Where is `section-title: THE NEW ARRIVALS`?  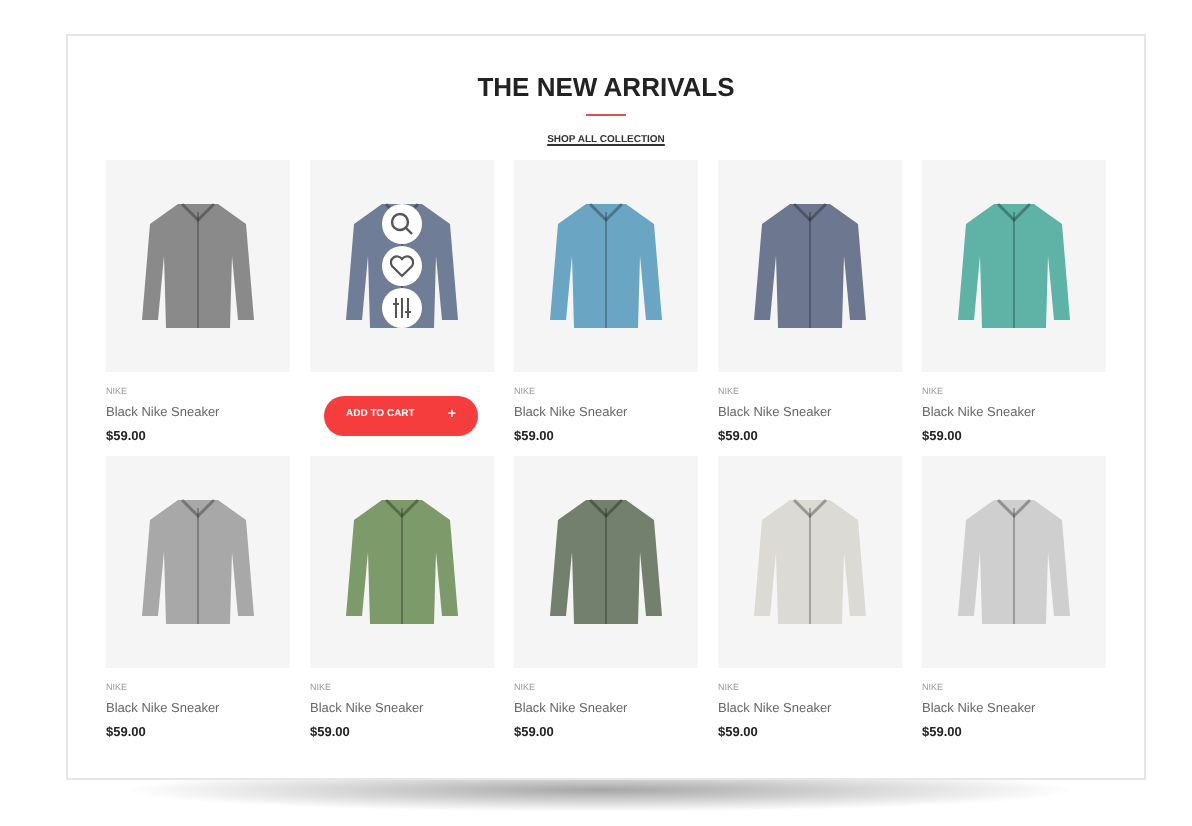
section-title: THE NEW ARRIVALS is located at coordinates (606, 88).